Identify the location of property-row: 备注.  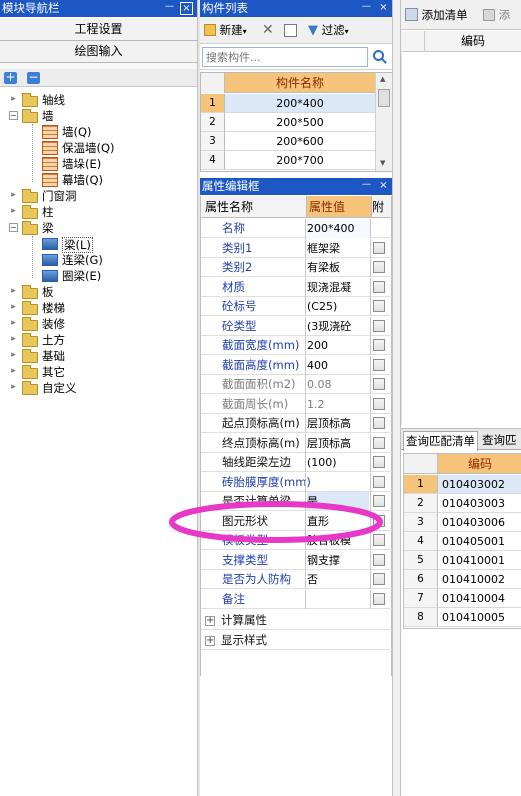
(296, 599).